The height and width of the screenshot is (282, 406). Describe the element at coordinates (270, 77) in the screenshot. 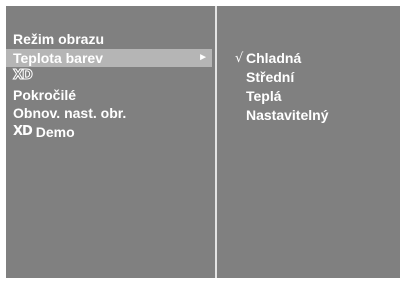

I see `option-label: Střední` at that location.